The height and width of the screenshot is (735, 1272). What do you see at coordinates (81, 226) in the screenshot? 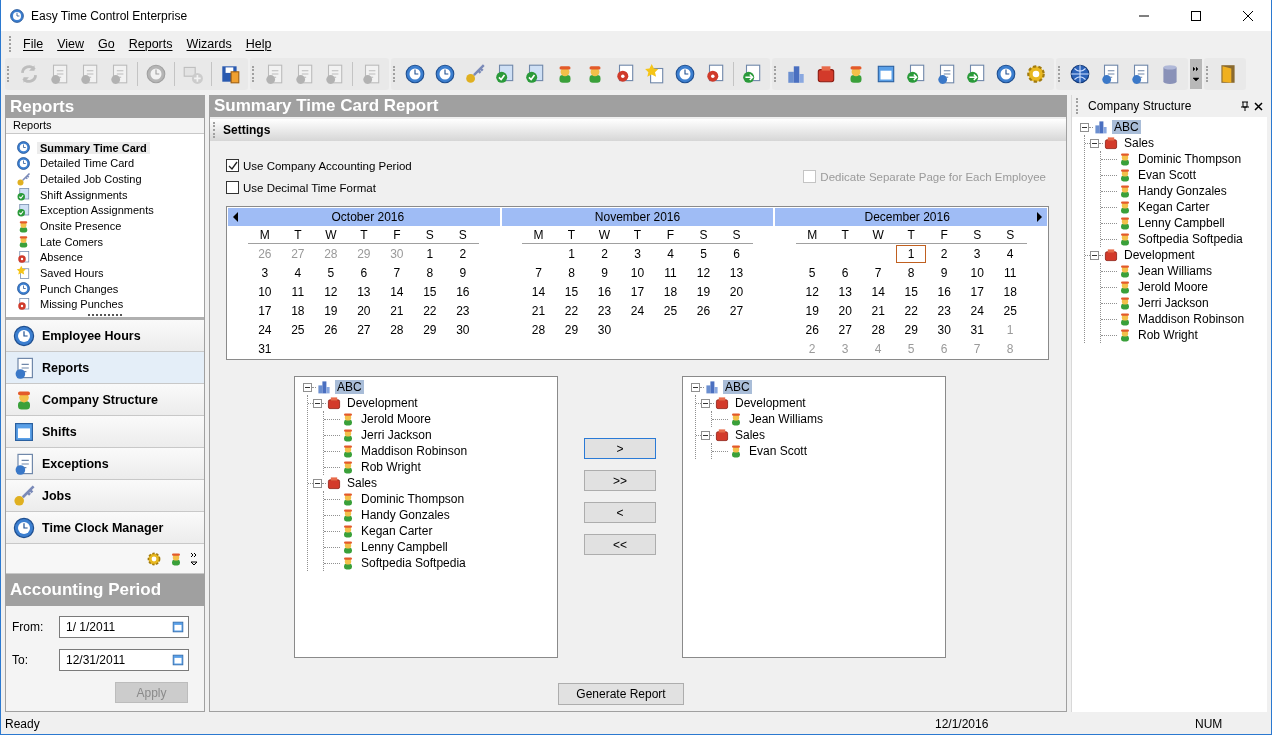
I see `report-list-item: Onsite Presence` at bounding box center [81, 226].